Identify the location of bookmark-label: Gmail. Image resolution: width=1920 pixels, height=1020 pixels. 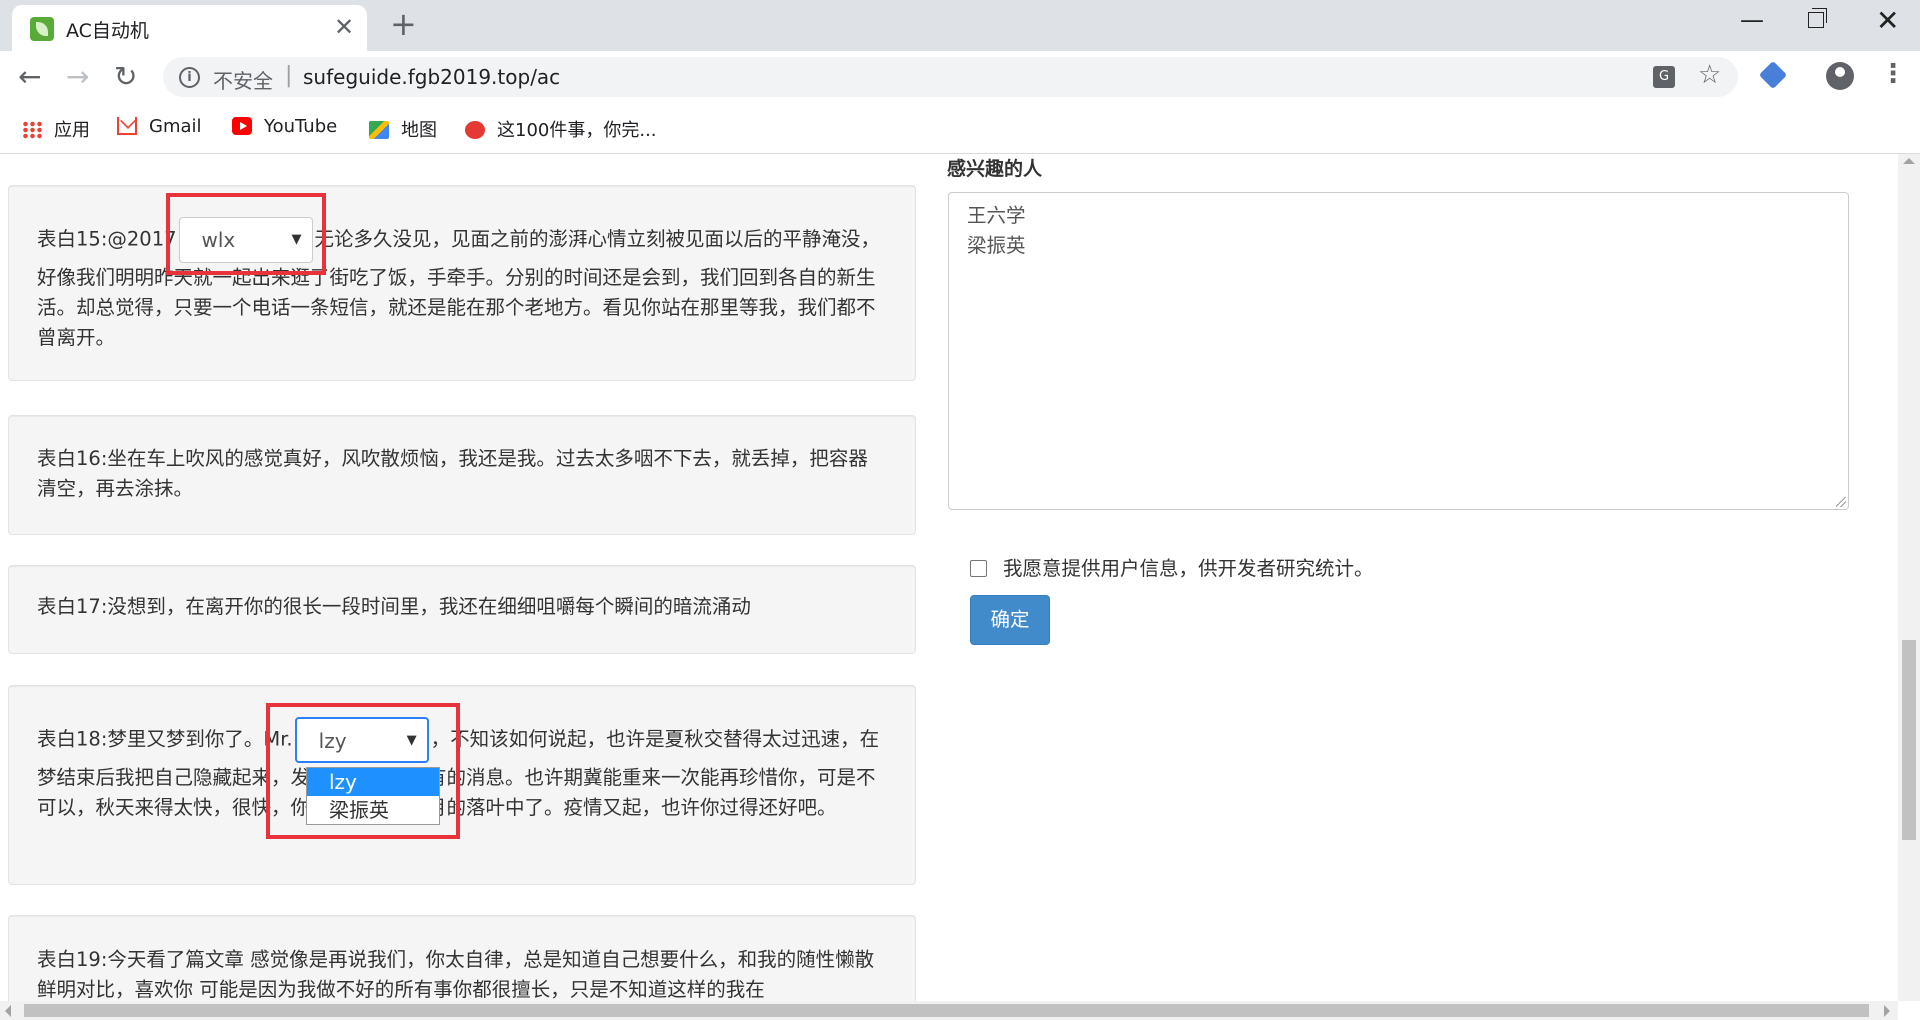
(175, 126).